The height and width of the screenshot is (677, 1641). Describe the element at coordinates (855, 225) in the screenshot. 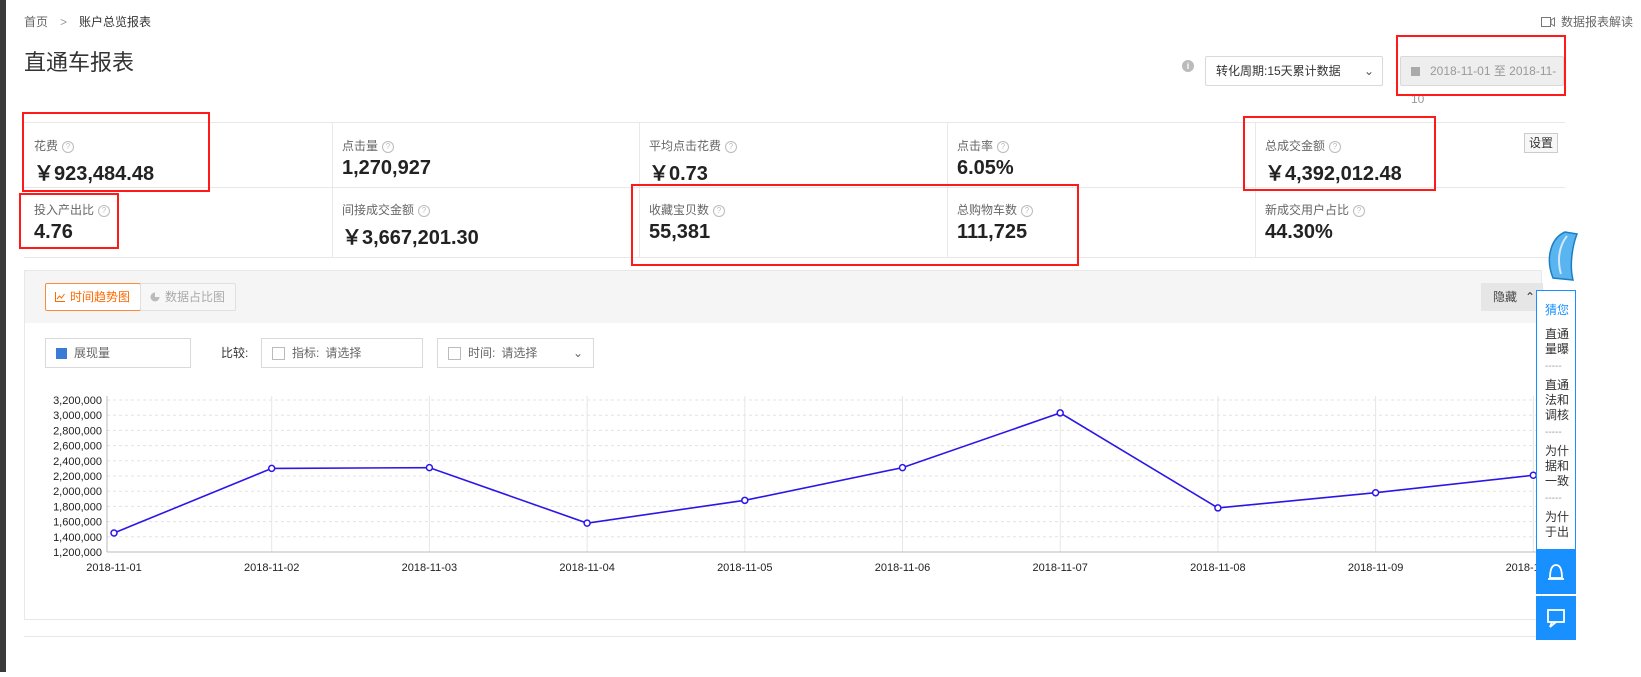

I see `highlight-box-favorites-cart` at that location.